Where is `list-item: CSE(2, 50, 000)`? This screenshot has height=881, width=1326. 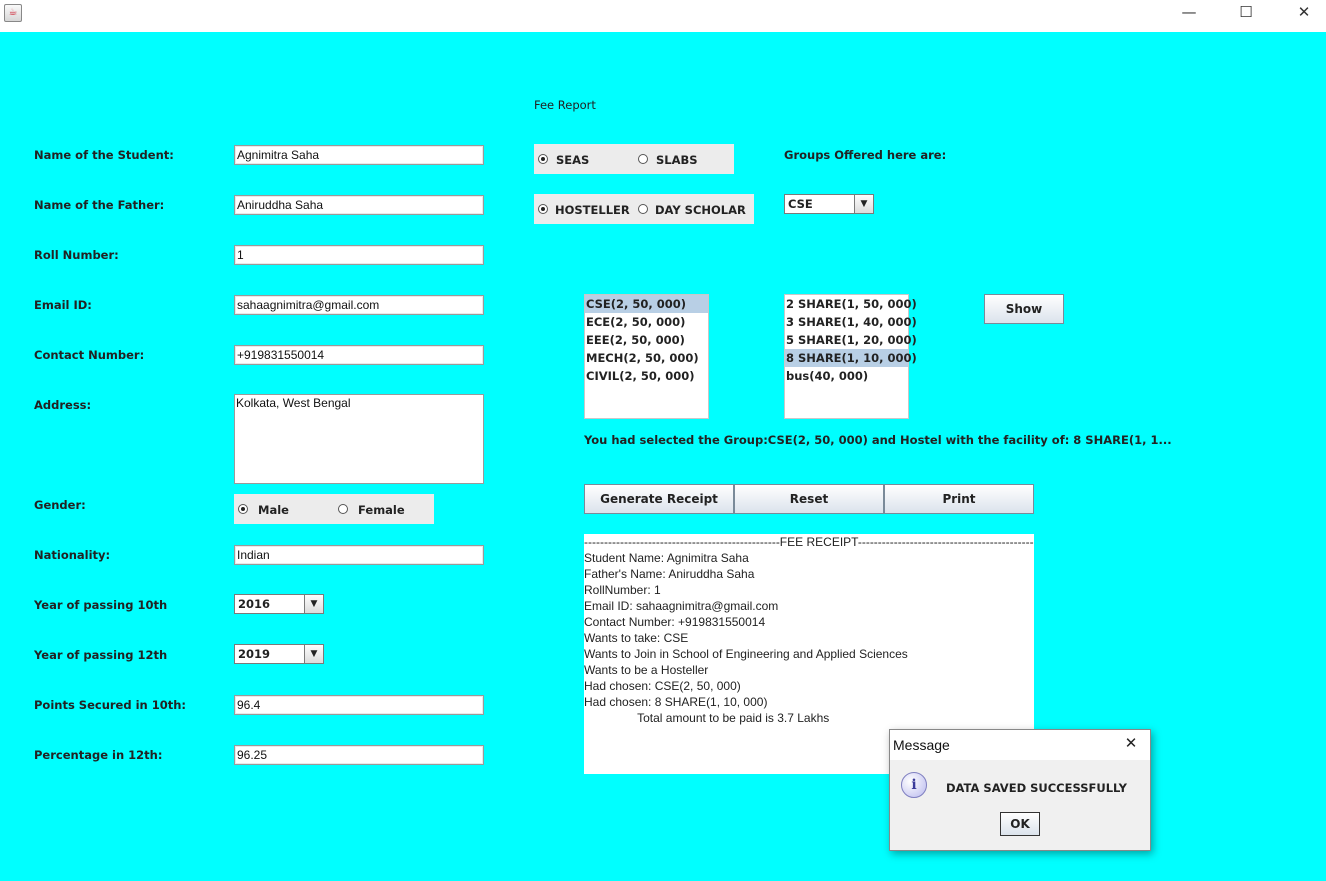 list-item: CSE(2, 50, 000) is located at coordinates (646, 304).